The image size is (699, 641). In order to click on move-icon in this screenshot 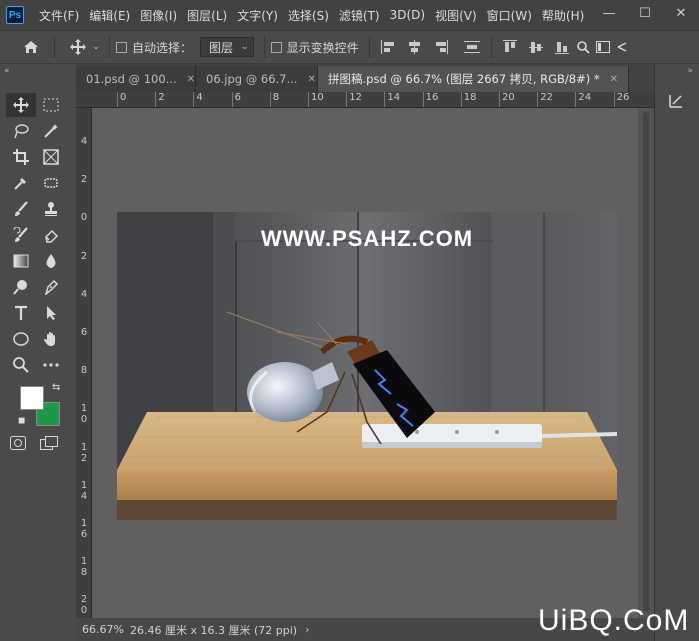, I will do `click(78, 47)`.